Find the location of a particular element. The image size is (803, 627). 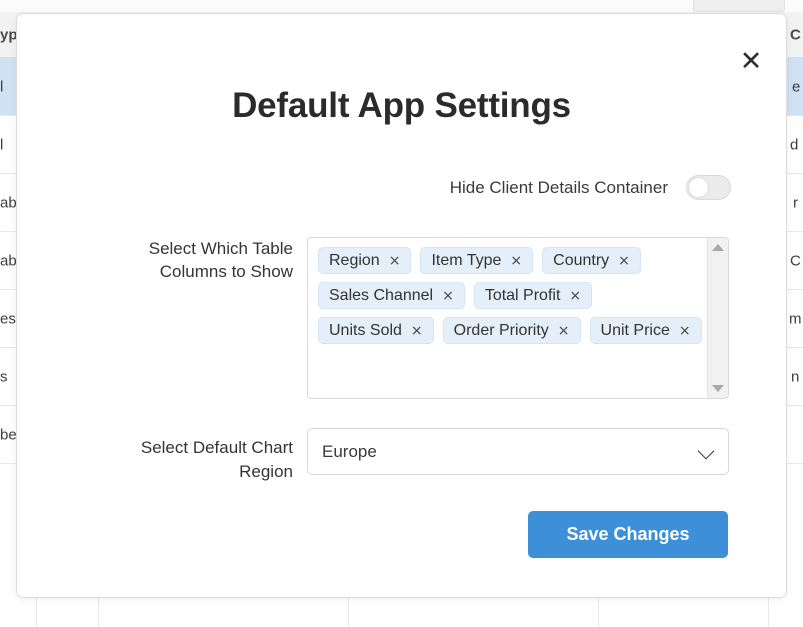

multiselect-scrollbar is located at coordinates (717, 318).